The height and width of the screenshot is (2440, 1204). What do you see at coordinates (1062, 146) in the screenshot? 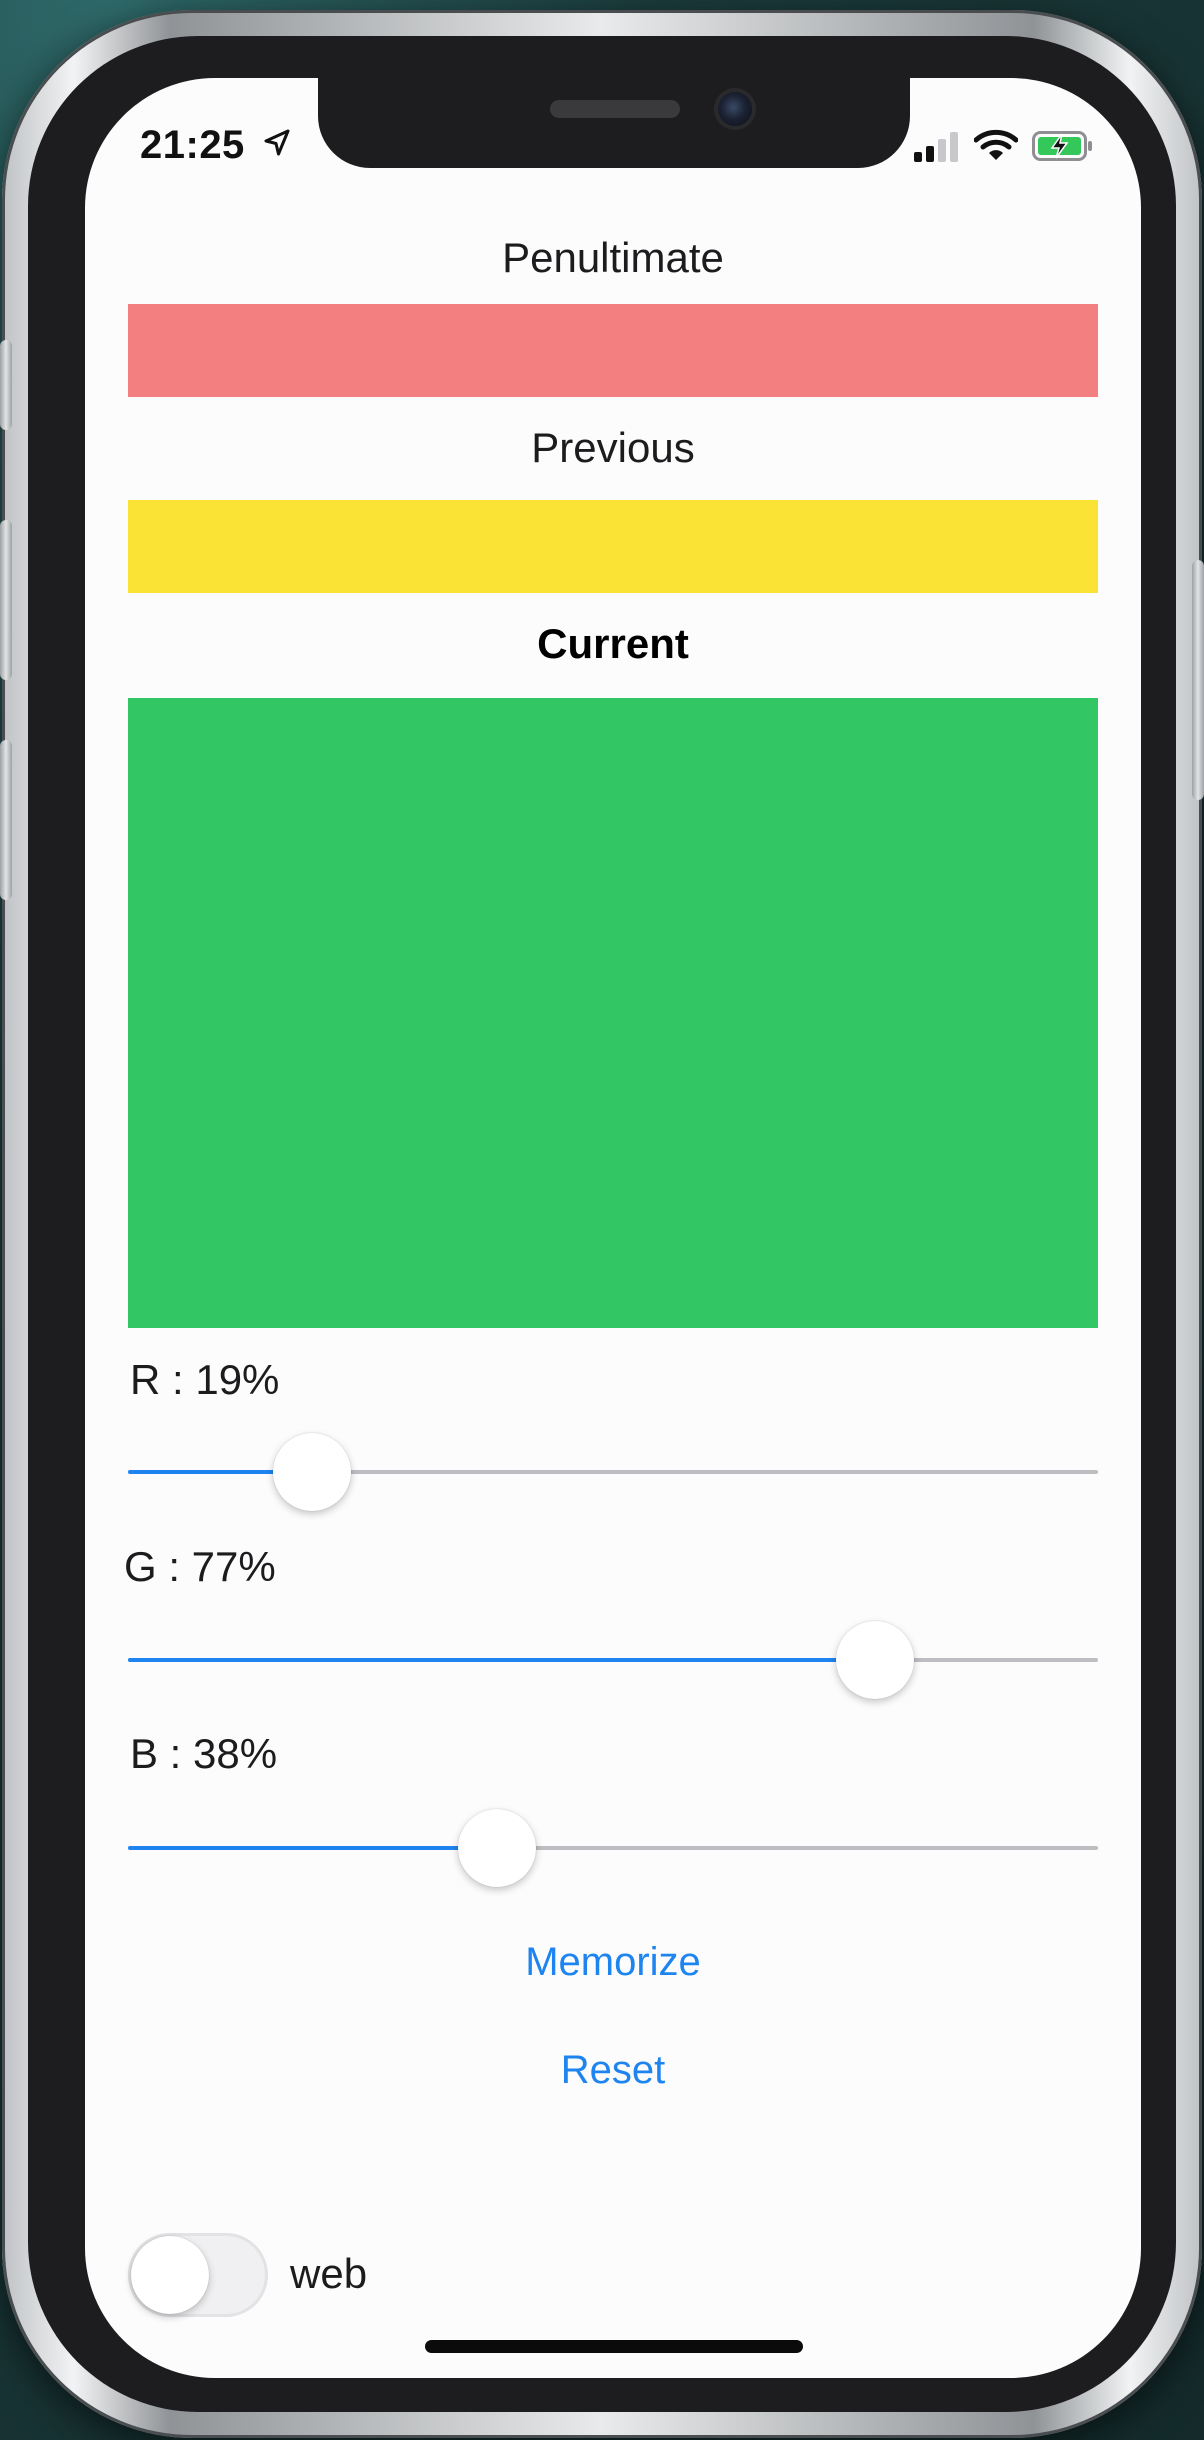
I see `battery-charging-icon` at bounding box center [1062, 146].